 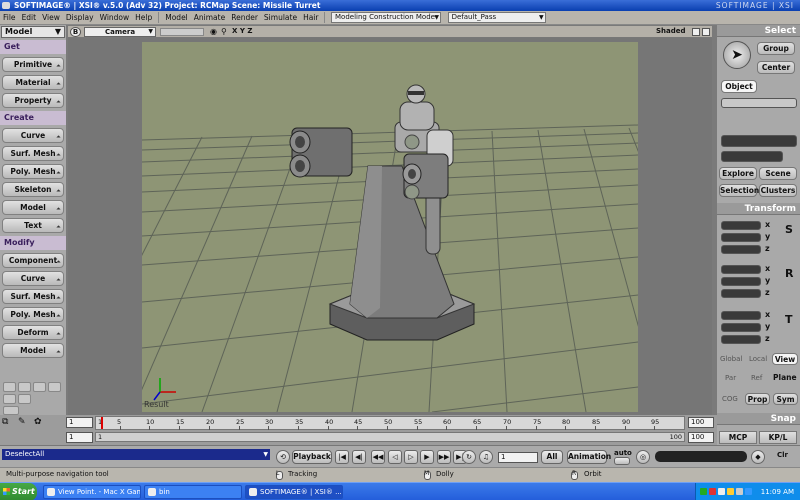 I want to click on create-text-button: Text, so click(x=33, y=225).